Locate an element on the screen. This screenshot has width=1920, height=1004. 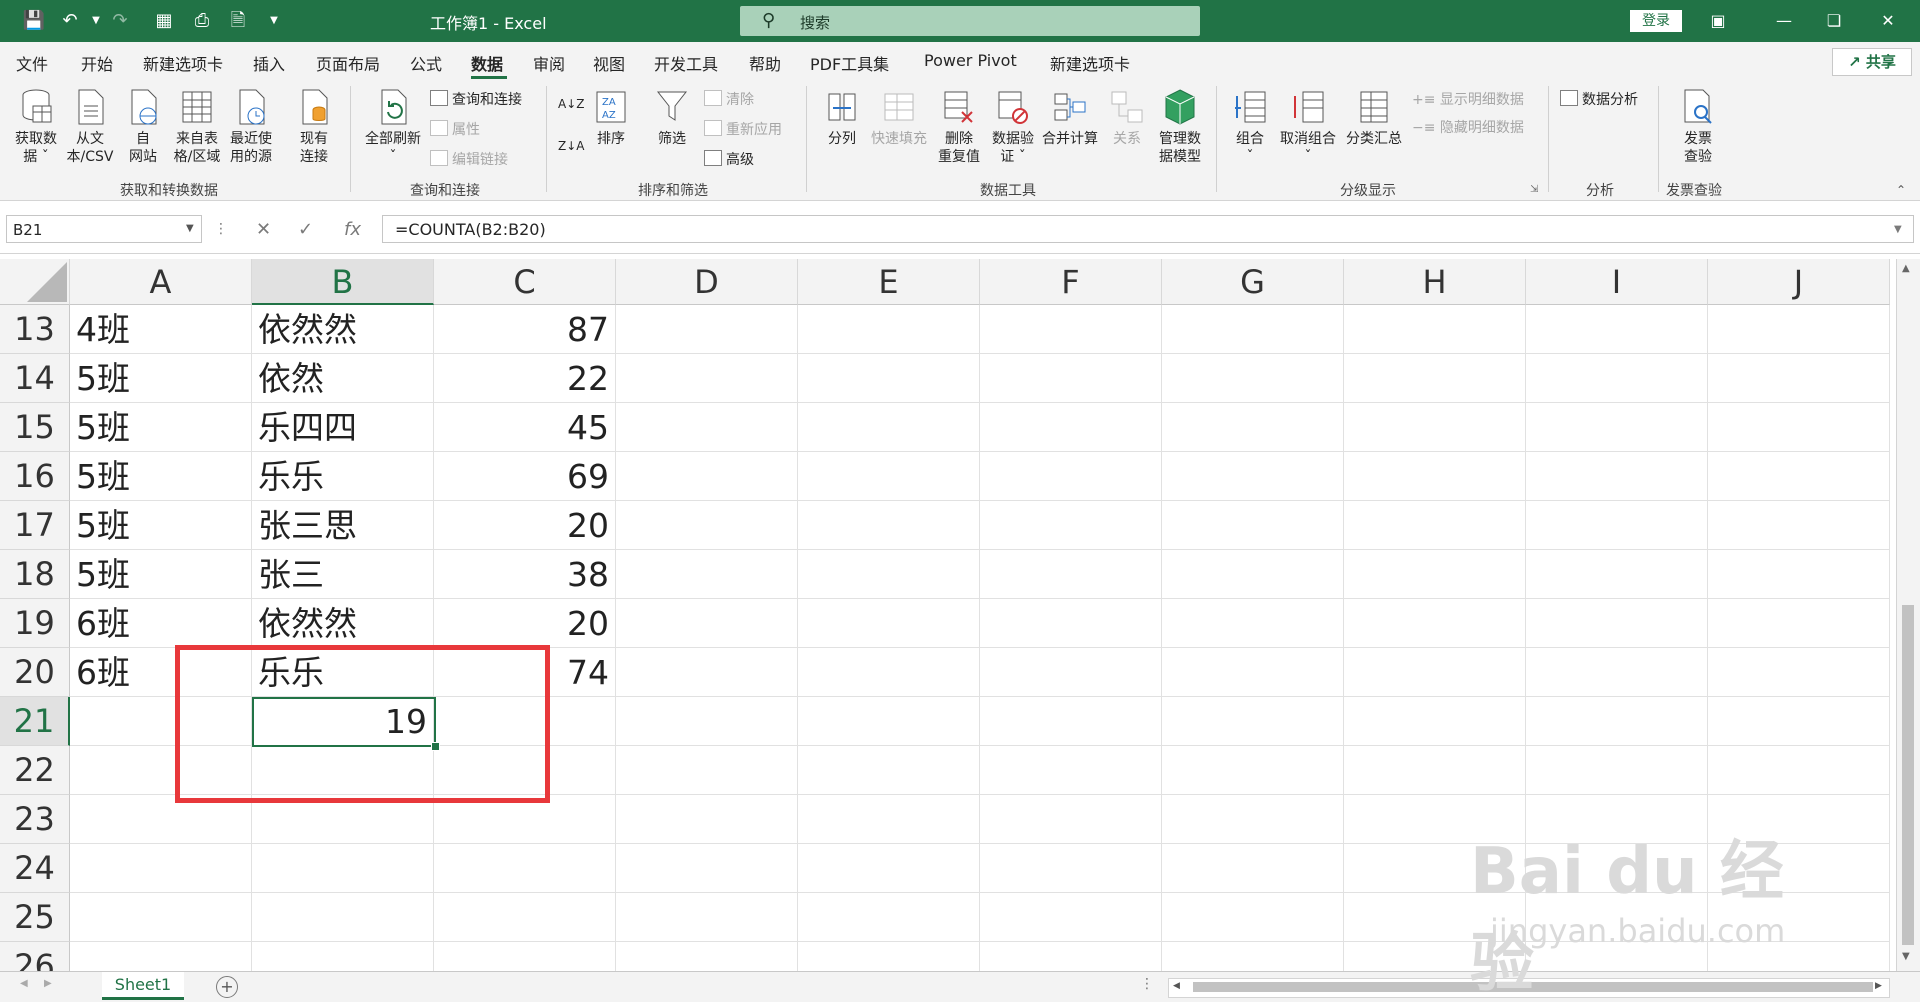
refresh-all-button: 全部刷新 ˇ is located at coordinates (393, 127).